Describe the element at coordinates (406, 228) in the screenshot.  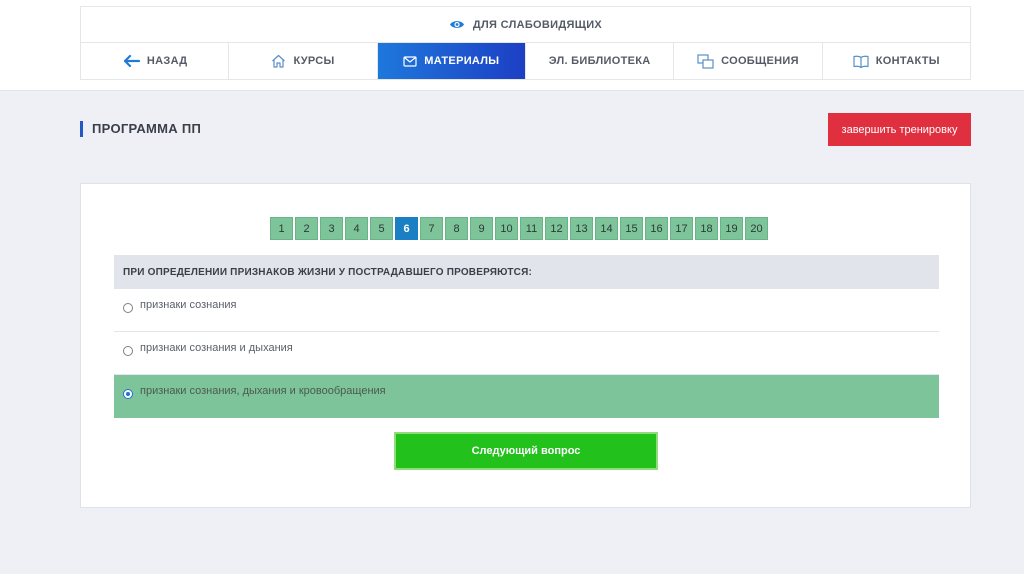
I see `page-number-6: 6` at that location.